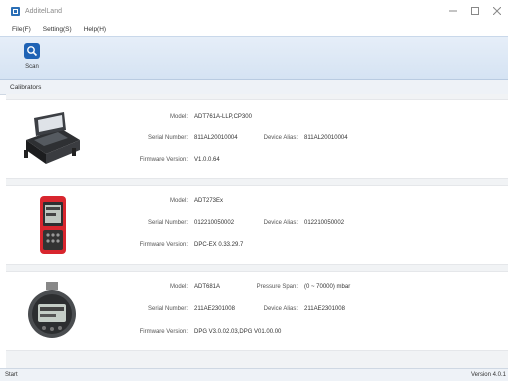 This screenshot has width=508, height=381. I want to click on close-icon, so click(497, 11).